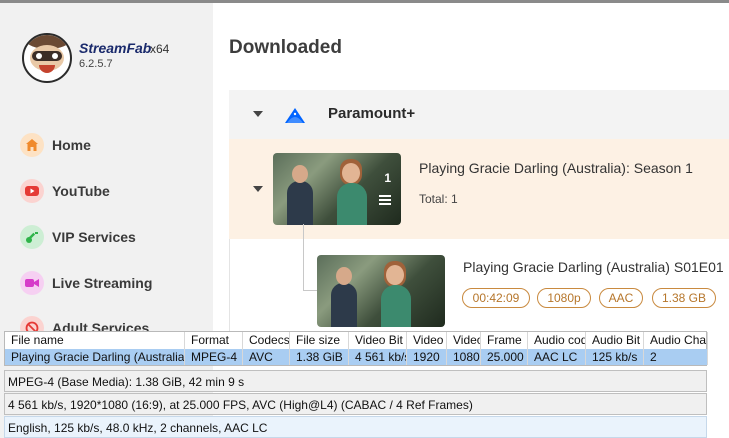  Describe the element at coordinates (504, 340) in the screenshot. I see `column-header: Frame` at that location.